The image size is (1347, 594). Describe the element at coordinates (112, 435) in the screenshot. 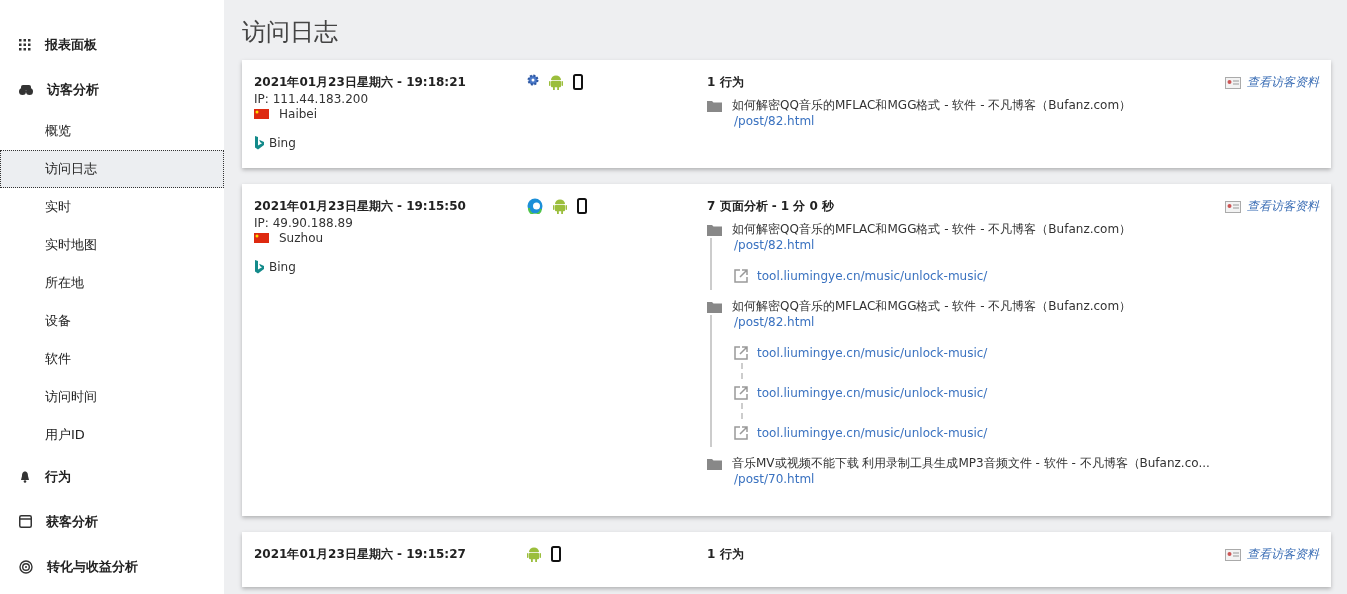

I see `sidebar-item: 用户ID` at that location.